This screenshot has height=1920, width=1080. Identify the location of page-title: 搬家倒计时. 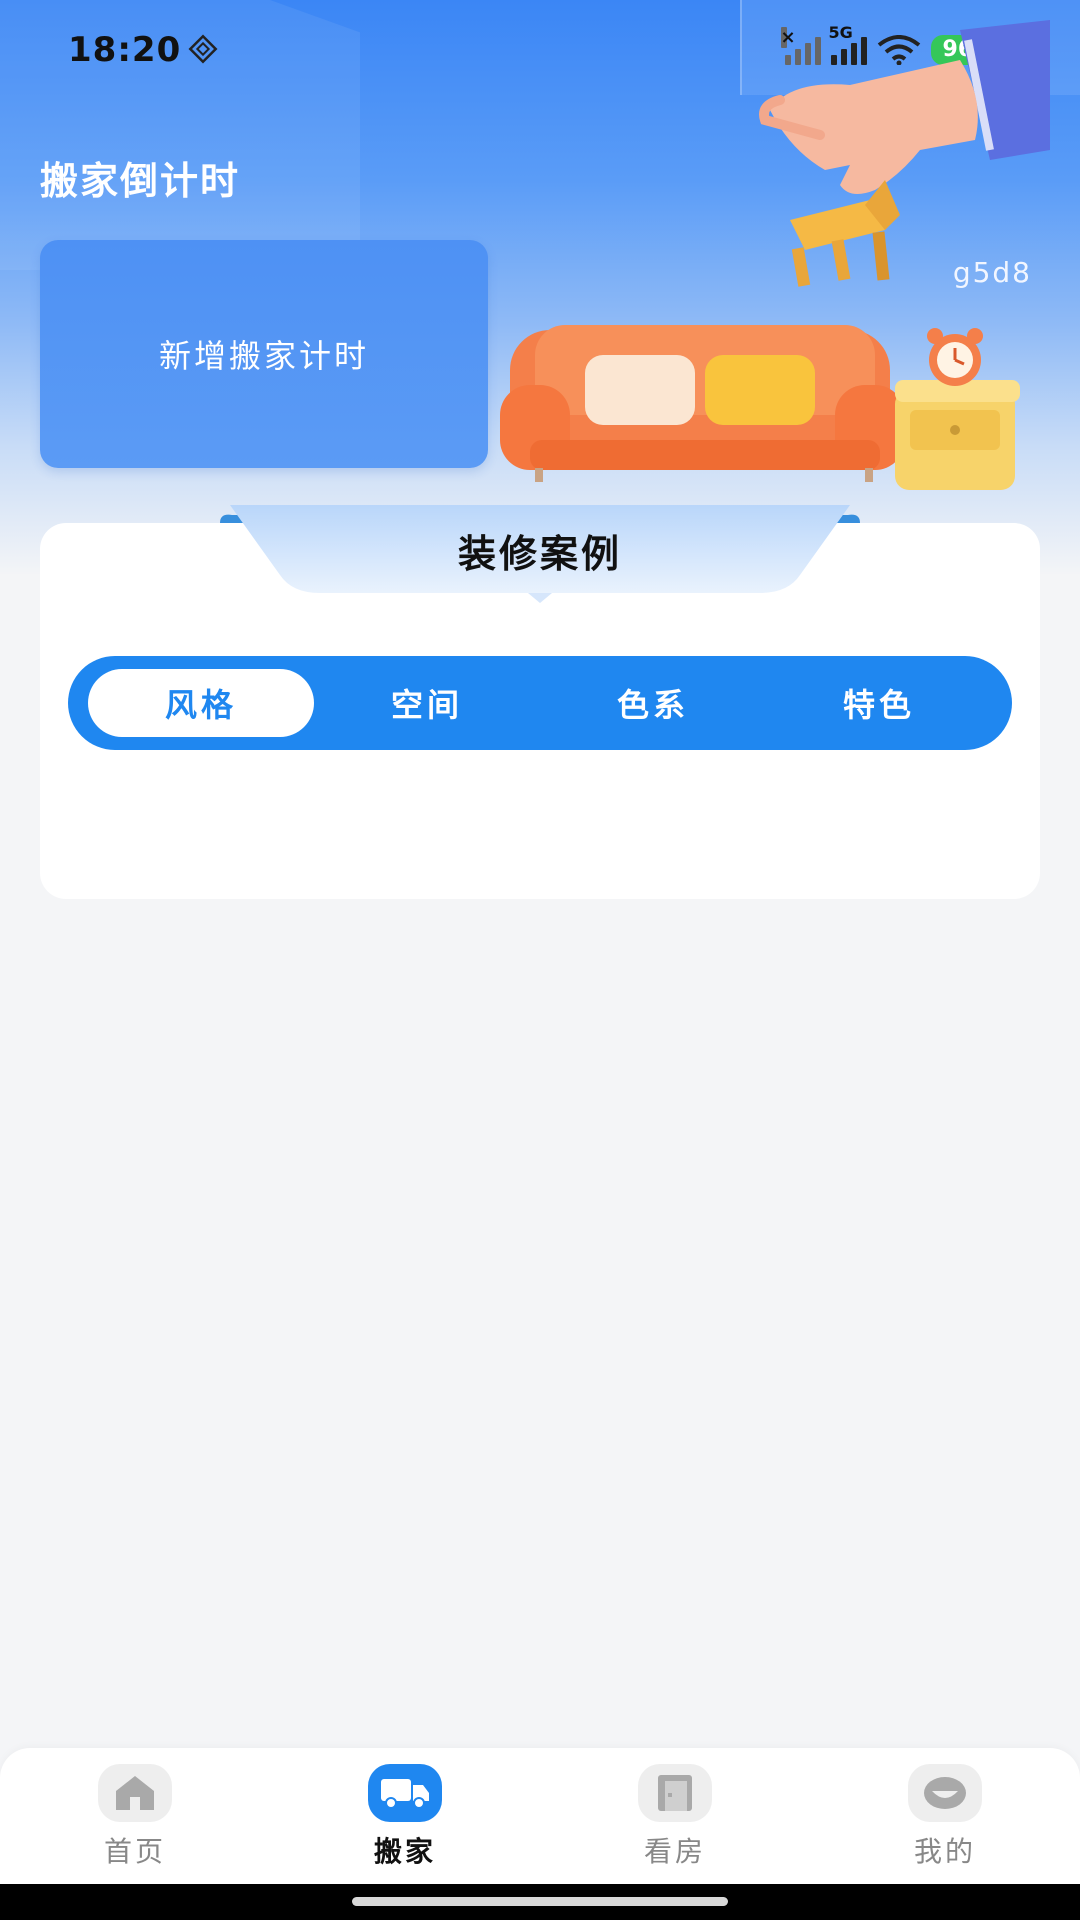
(140, 181).